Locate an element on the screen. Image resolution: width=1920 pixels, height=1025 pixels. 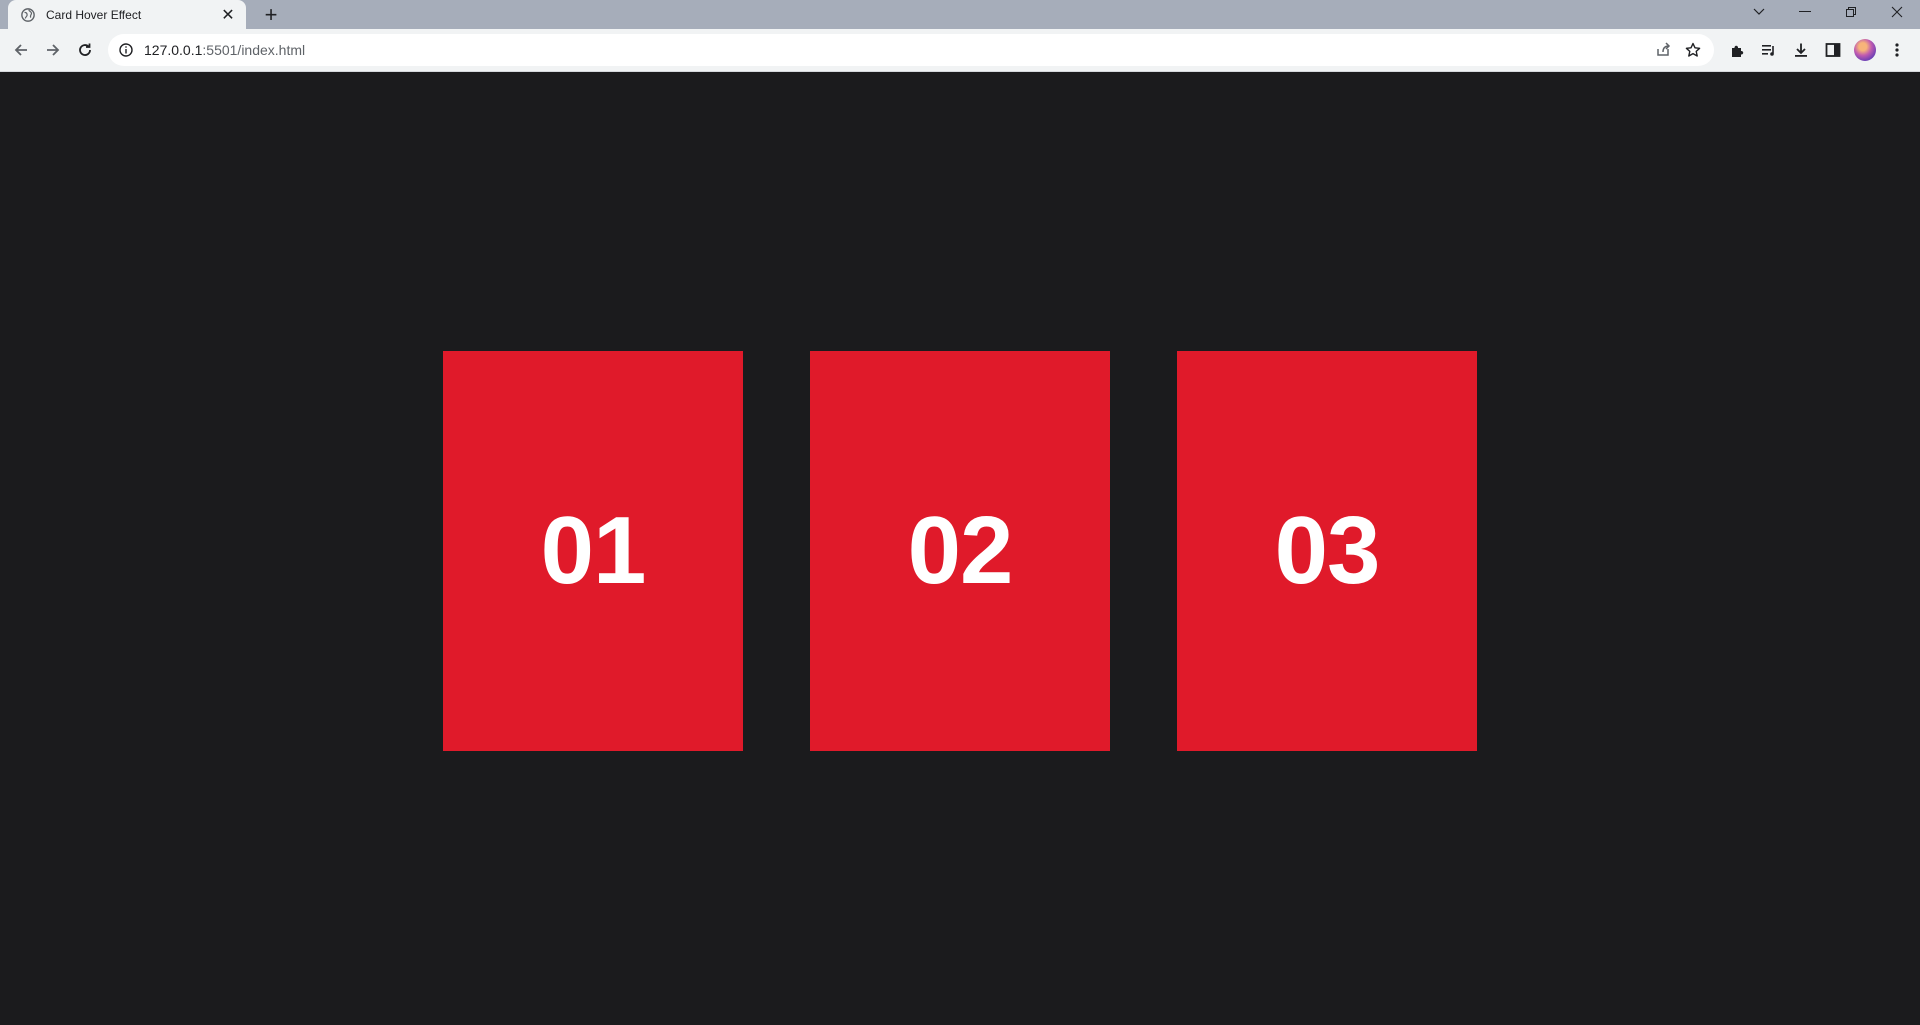
restore-icon is located at coordinates (1851, 12).